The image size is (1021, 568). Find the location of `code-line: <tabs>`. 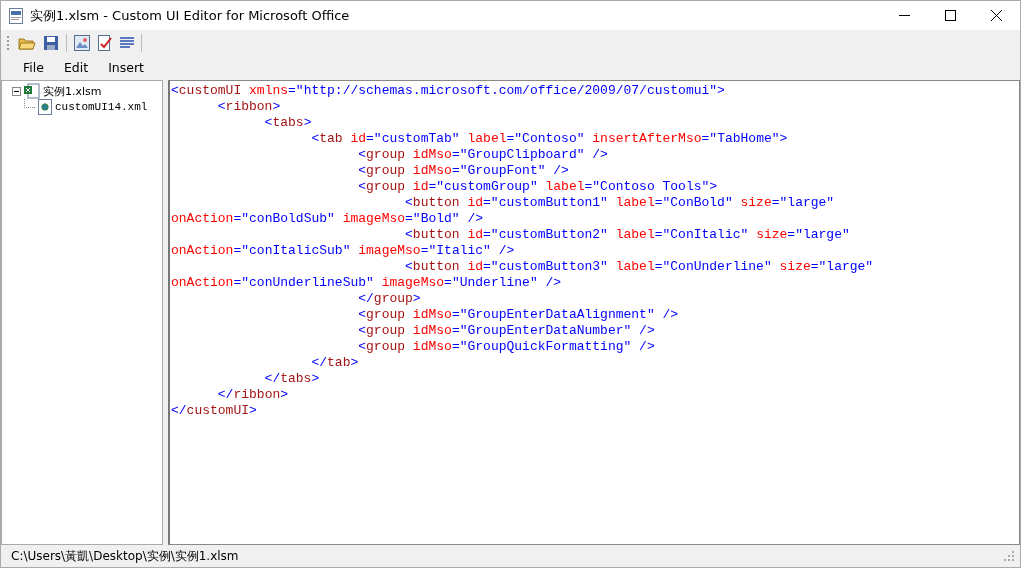

code-line: <tabs> is located at coordinates (288, 123).